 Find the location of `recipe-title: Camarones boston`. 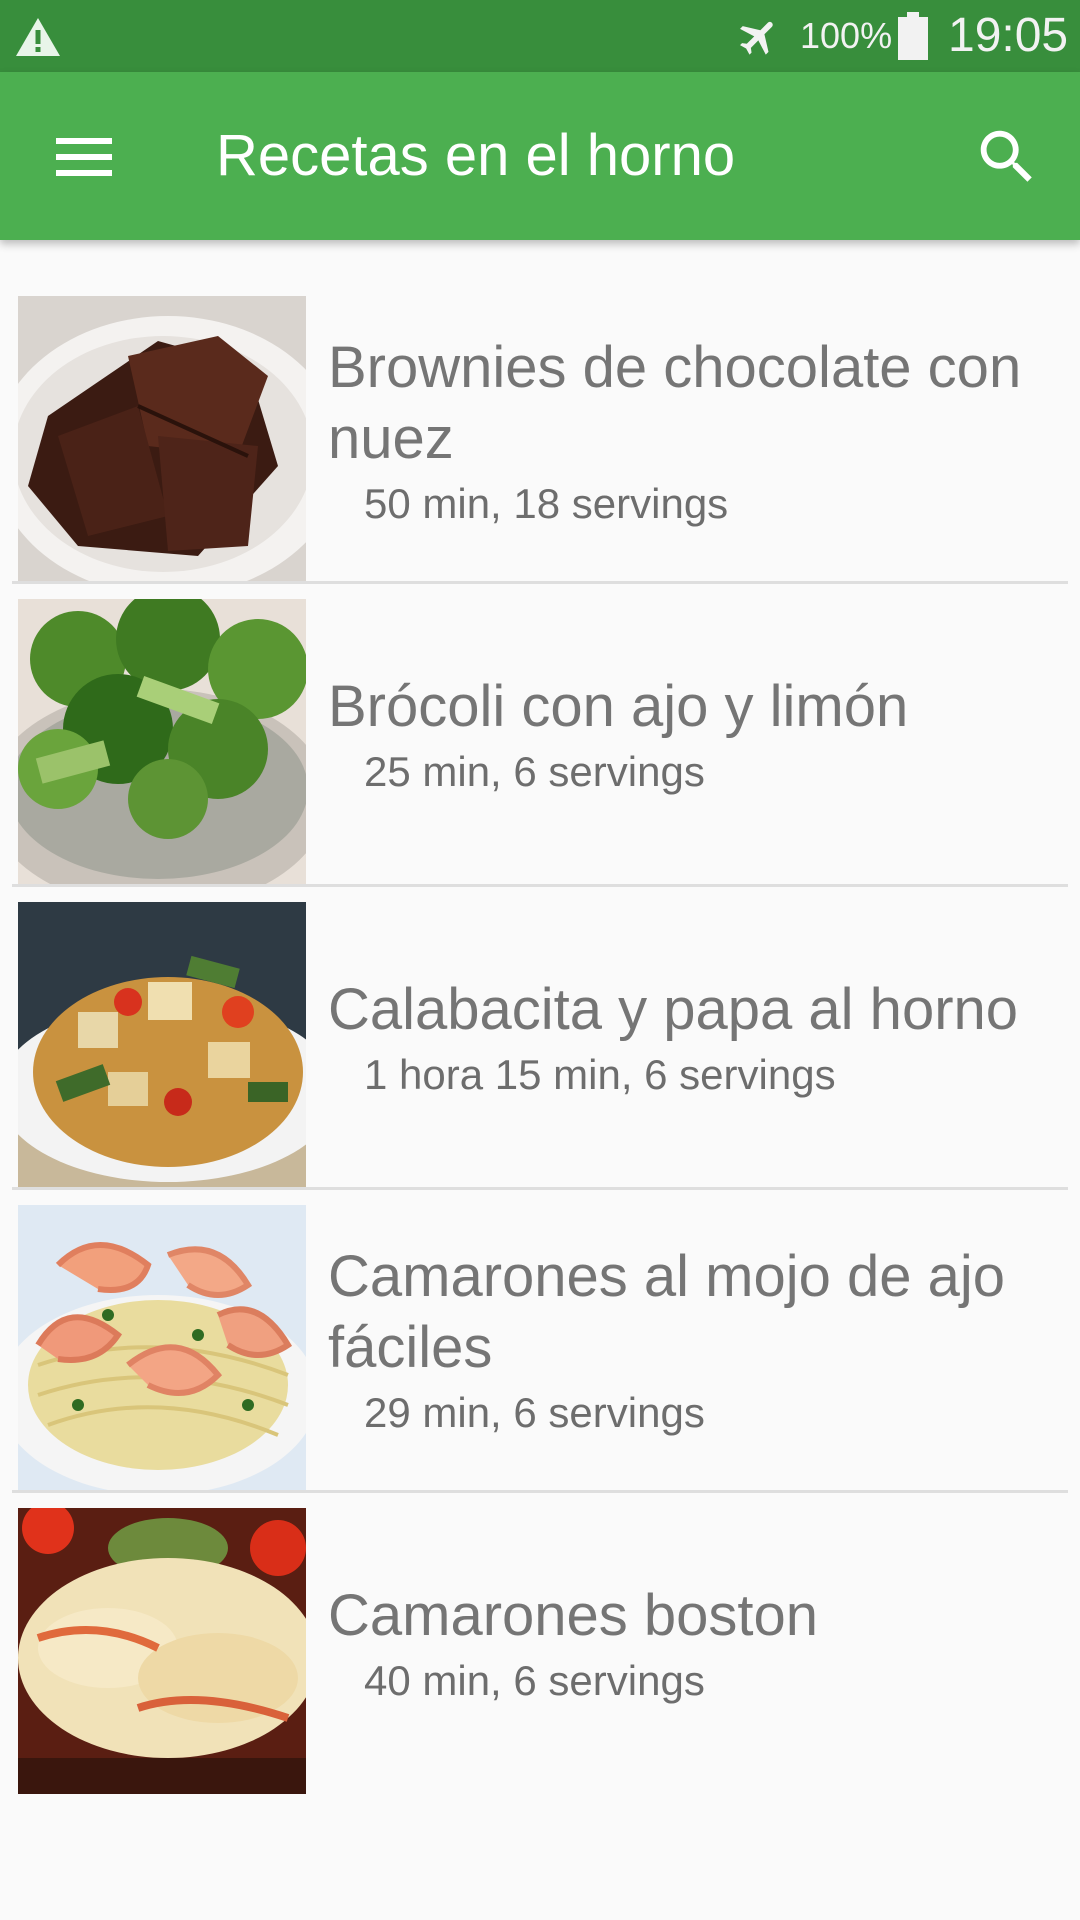

recipe-title: Camarones boston is located at coordinates (573, 1615).